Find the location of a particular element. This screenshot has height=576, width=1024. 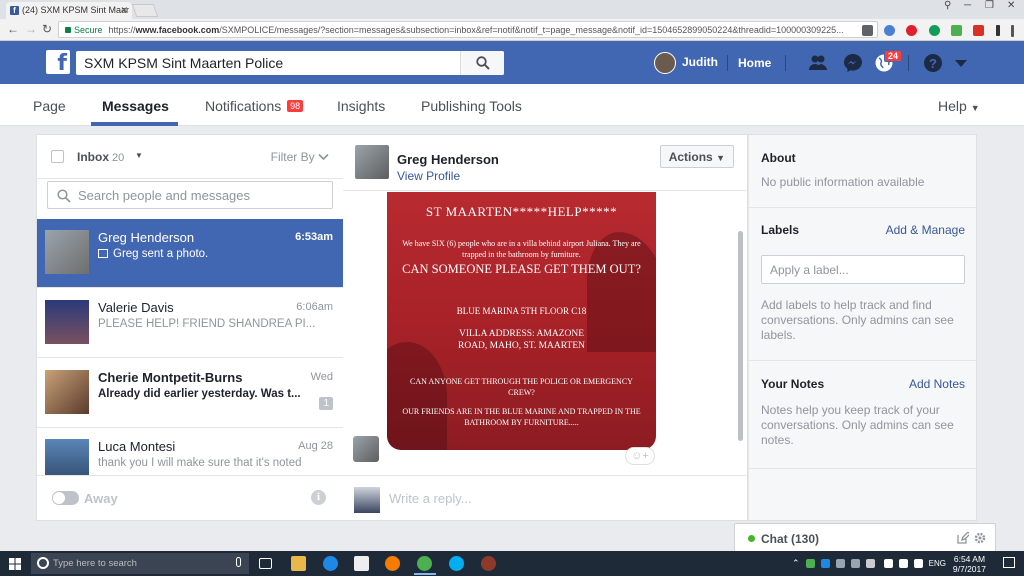

add-reaction-icon: ☺+ is located at coordinates (640, 456).